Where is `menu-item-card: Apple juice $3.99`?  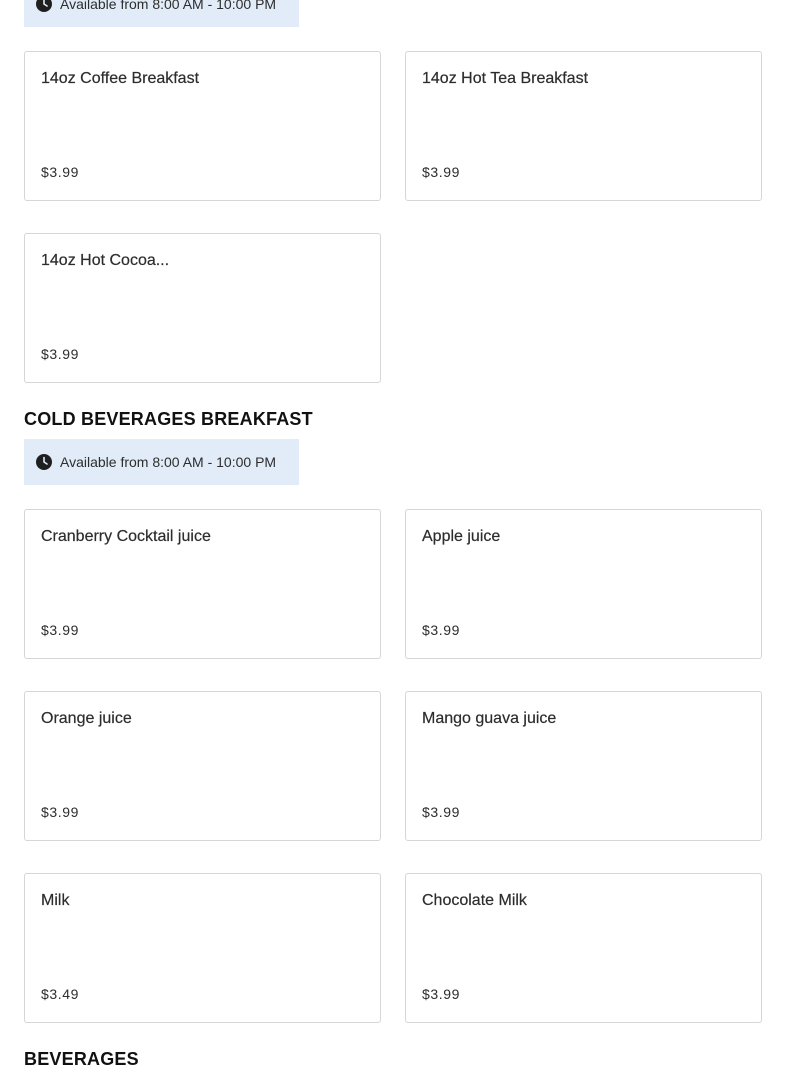 menu-item-card: Apple juice $3.99 is located at coordinates (583, 584).